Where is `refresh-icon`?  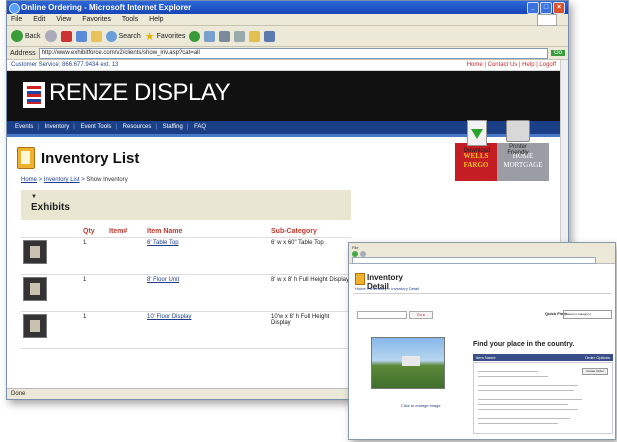 refresh-icon is located at coordinates (81, 36).